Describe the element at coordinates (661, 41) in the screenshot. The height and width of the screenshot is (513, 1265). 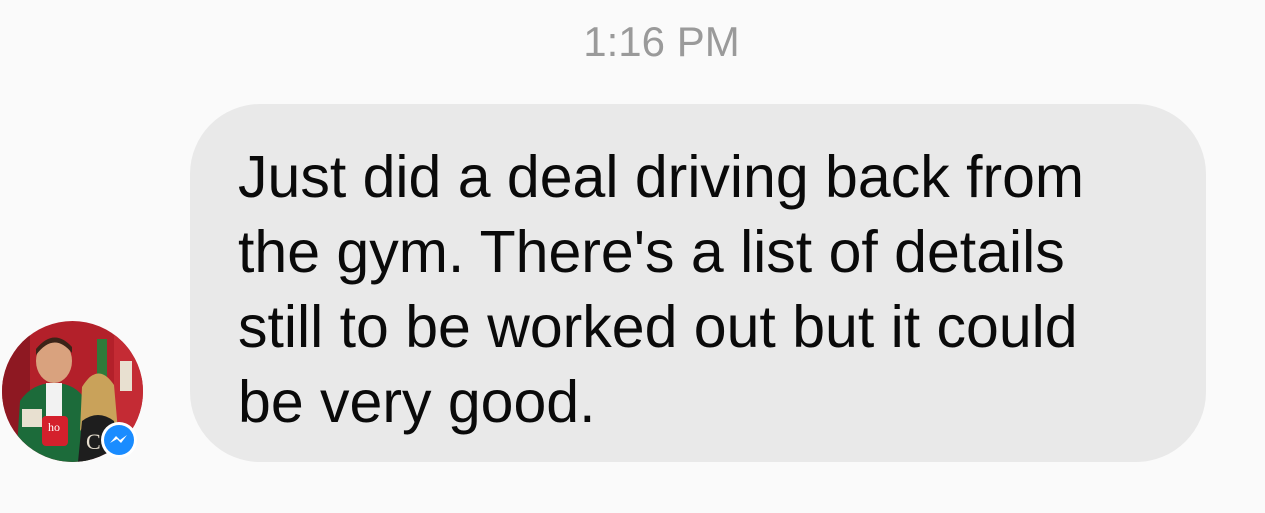
I see `message-timestamp: 1:16 PM` at that location.